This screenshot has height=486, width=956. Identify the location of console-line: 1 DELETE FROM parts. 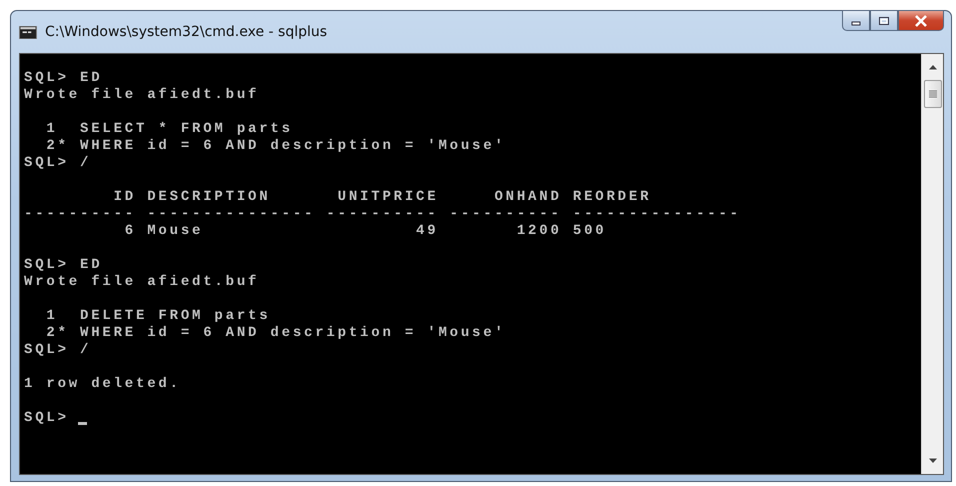
(157, 316).